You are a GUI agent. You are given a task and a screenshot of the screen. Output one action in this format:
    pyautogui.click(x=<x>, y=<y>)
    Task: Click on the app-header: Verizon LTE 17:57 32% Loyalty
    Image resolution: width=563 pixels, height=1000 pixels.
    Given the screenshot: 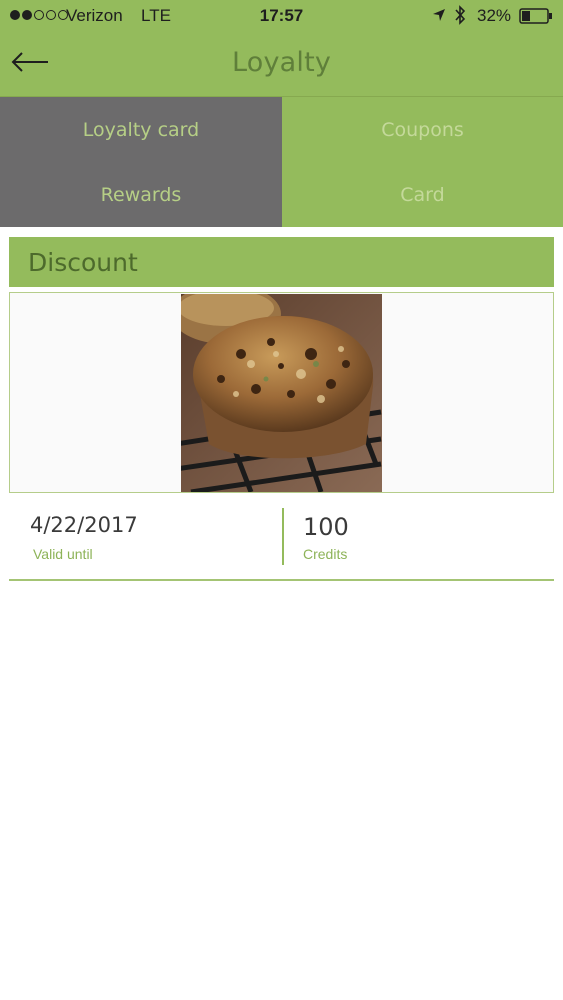 What is the action you would take?
    pyautogui.click(x=281, y=48)
    